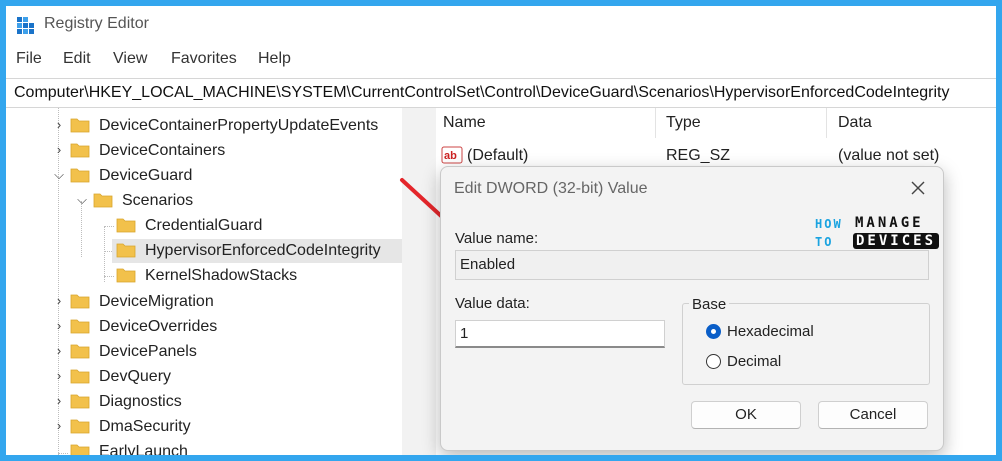  What do you see at coordinates (29, 59) in the screenshot?
I see `menu-file: File` at bounding box center [29, 59].